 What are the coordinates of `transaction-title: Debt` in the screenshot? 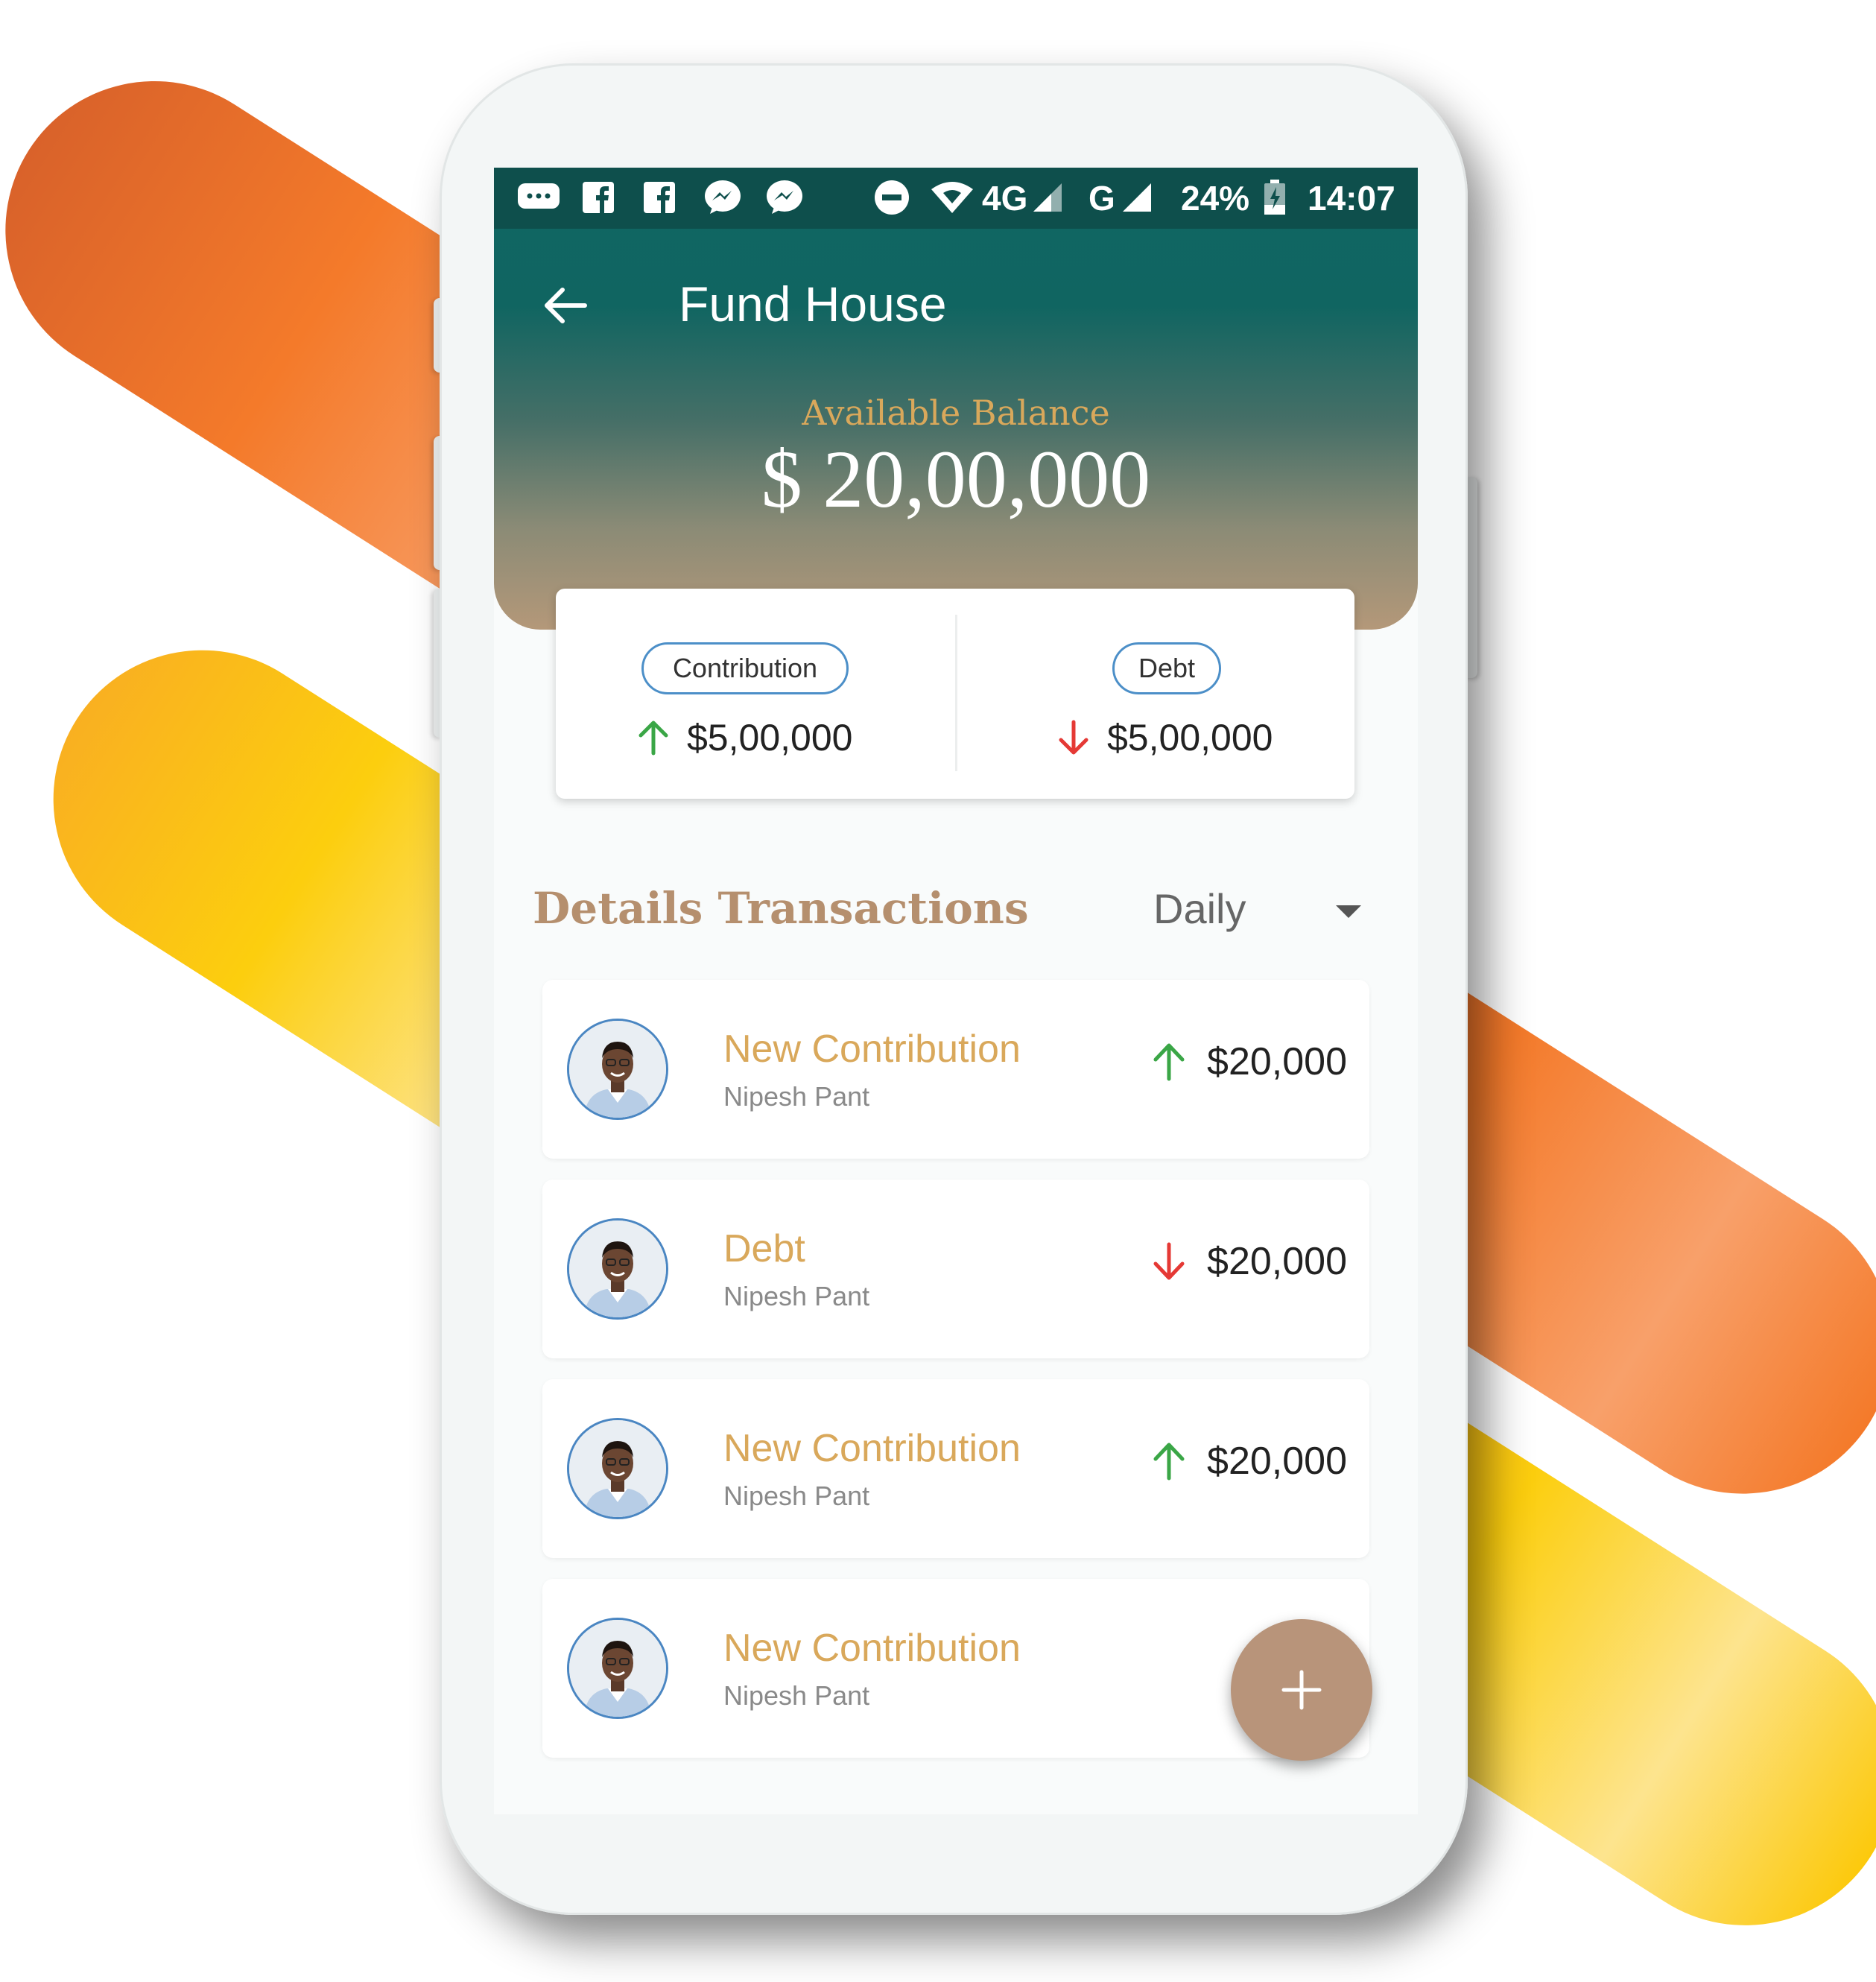 It's located at (764, 1248).